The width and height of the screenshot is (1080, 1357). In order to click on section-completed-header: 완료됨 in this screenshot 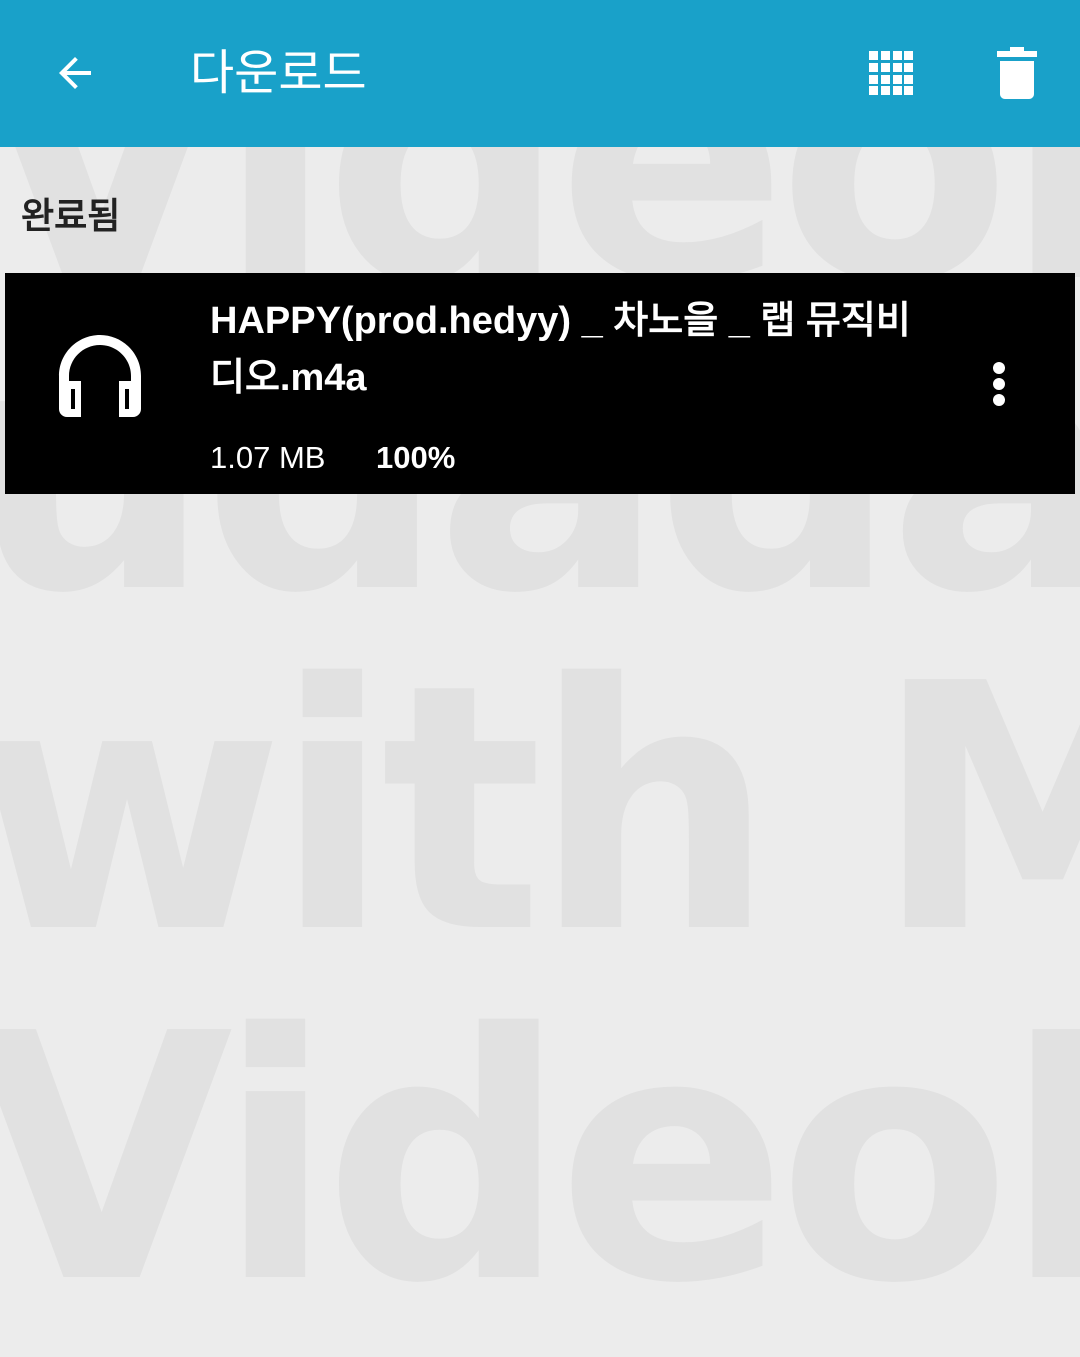, I will do `click(71, 216)`.